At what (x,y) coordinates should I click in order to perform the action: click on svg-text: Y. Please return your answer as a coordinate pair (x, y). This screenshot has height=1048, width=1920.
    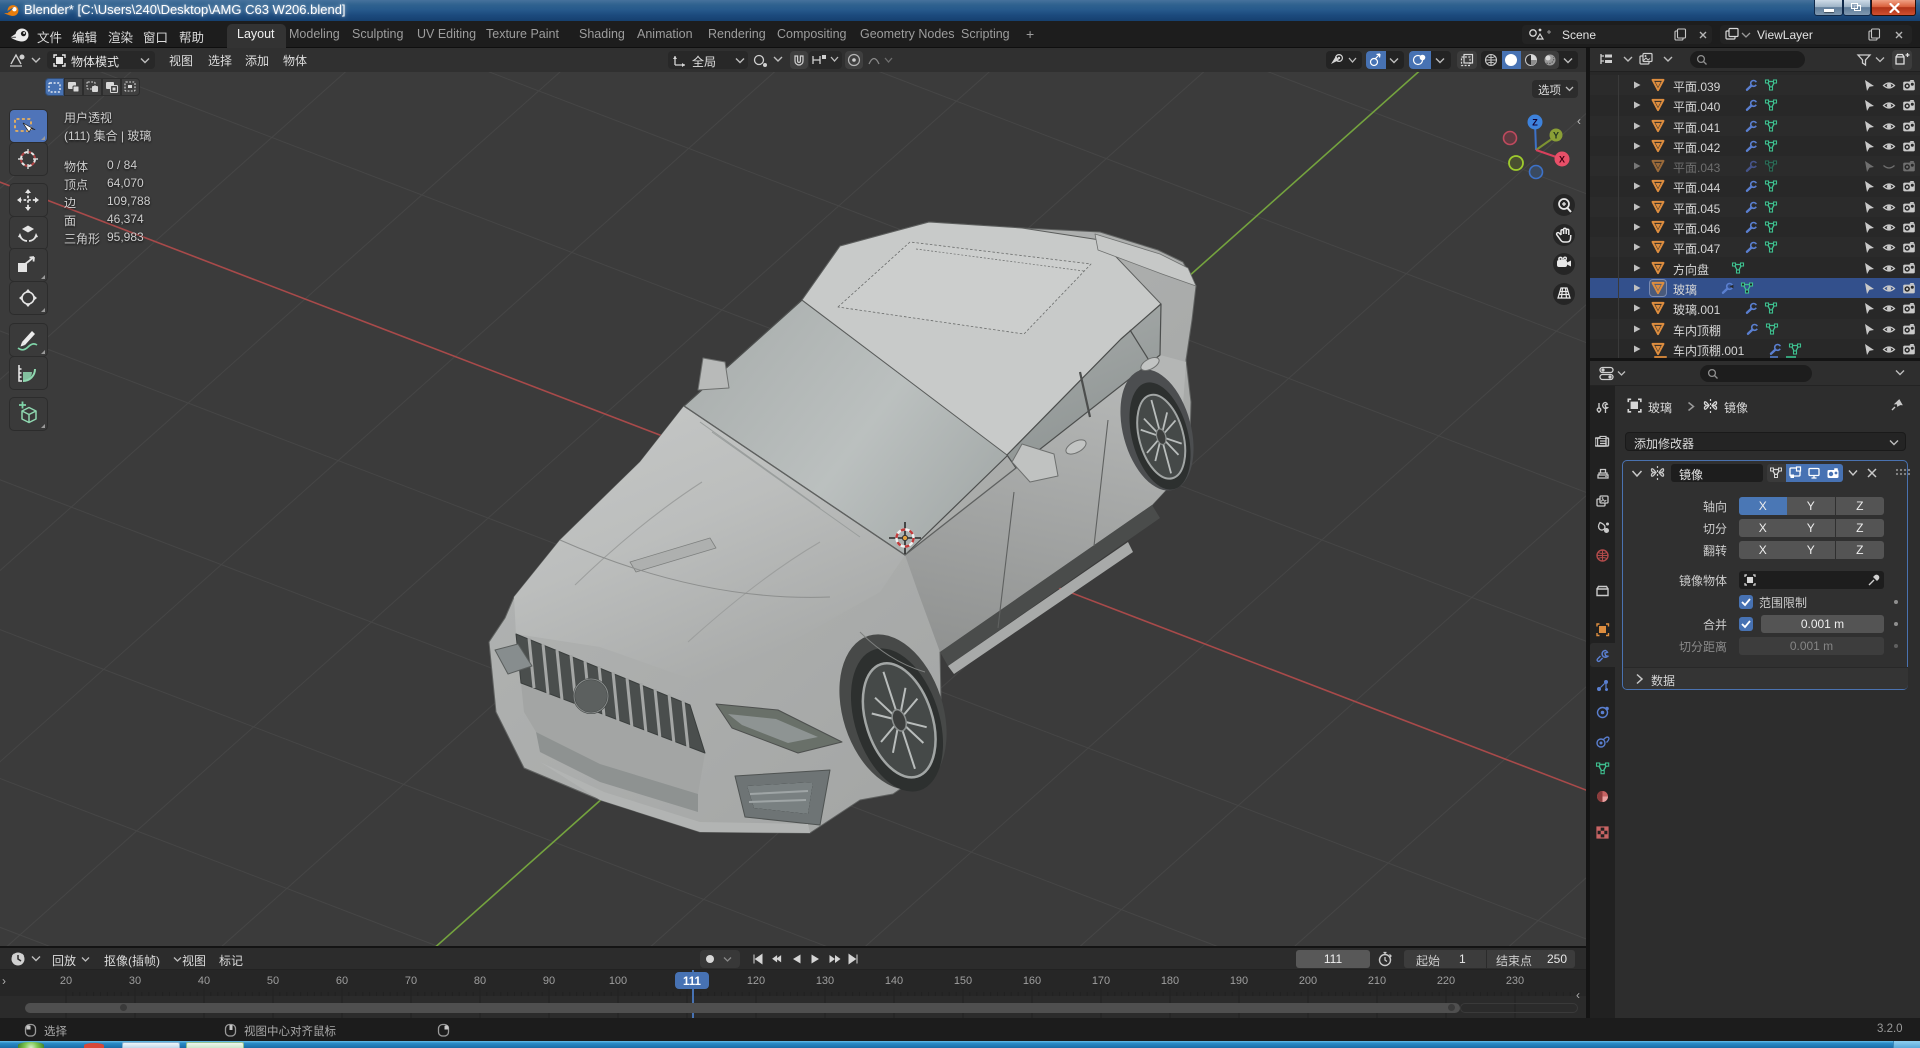
    Looking at the image, I should click on (1556, 136).